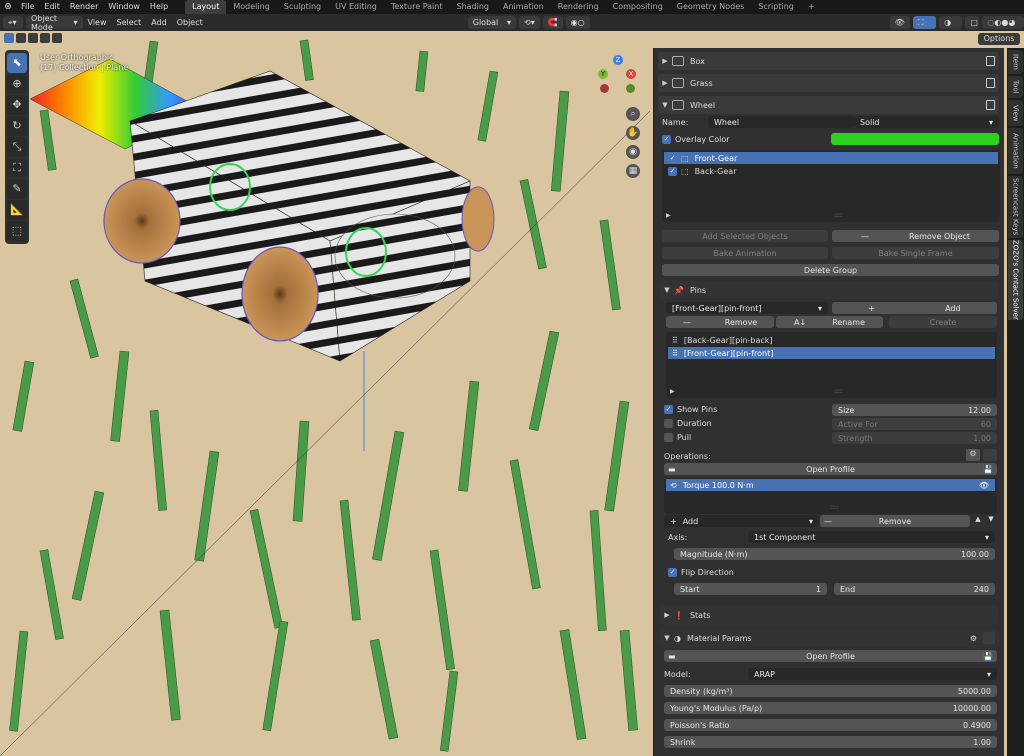 The image size is (1024, 756). I want to click on menu-window: Window, so click(124, 7).